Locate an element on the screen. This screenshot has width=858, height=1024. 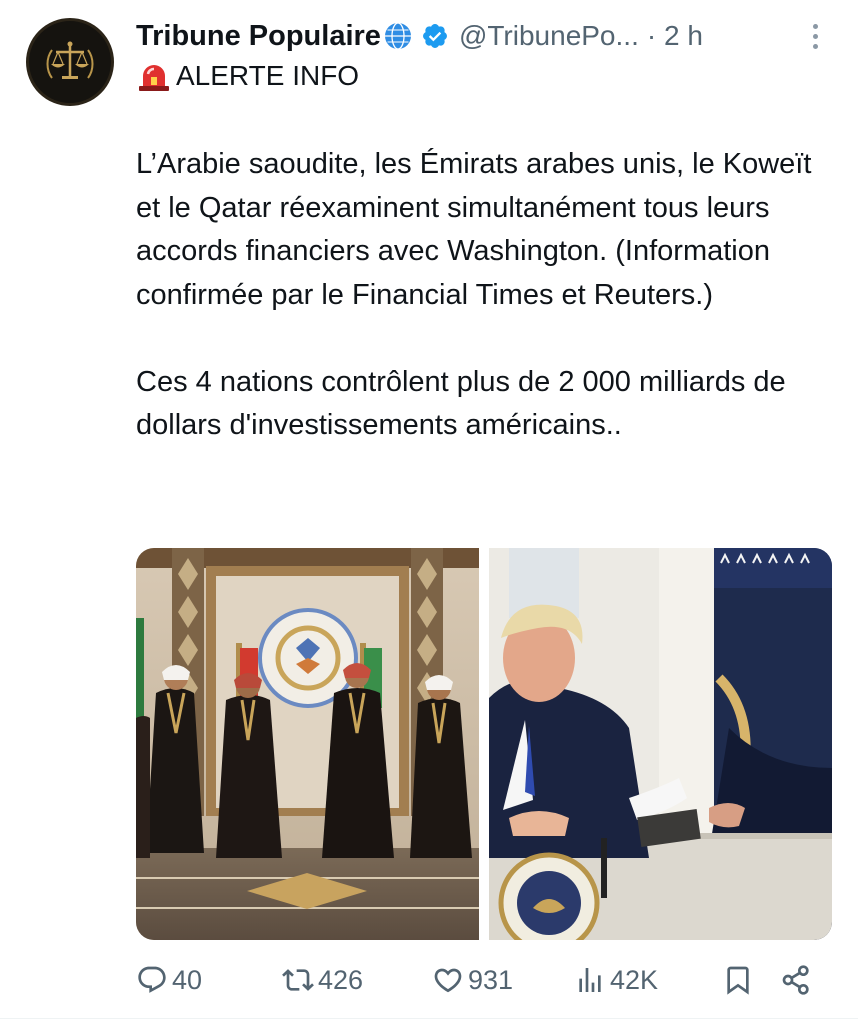
divider is located at coordinates (429, 1018).